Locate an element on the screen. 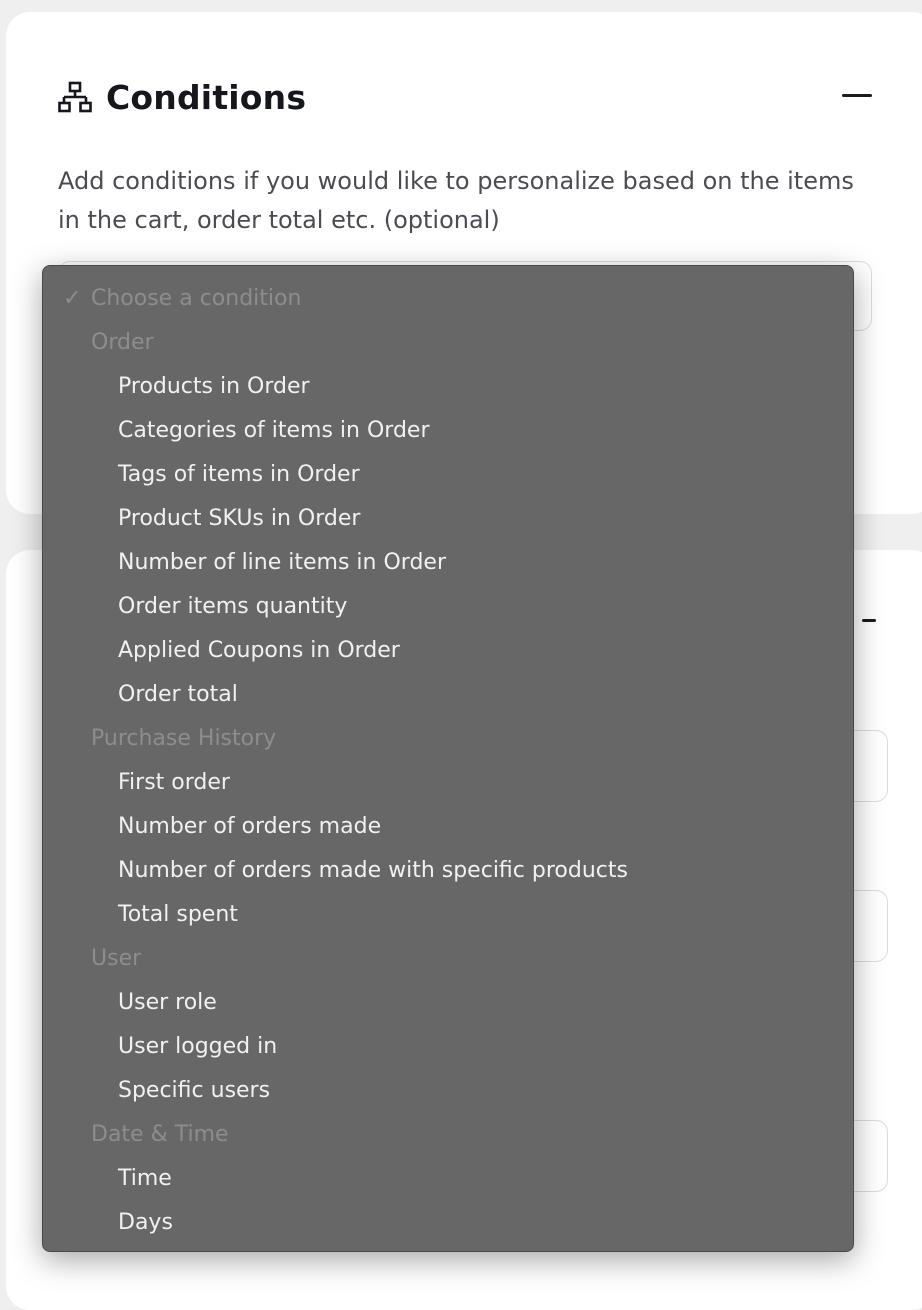  option-total-spent: Total spent is located at coordinates (448, 915).